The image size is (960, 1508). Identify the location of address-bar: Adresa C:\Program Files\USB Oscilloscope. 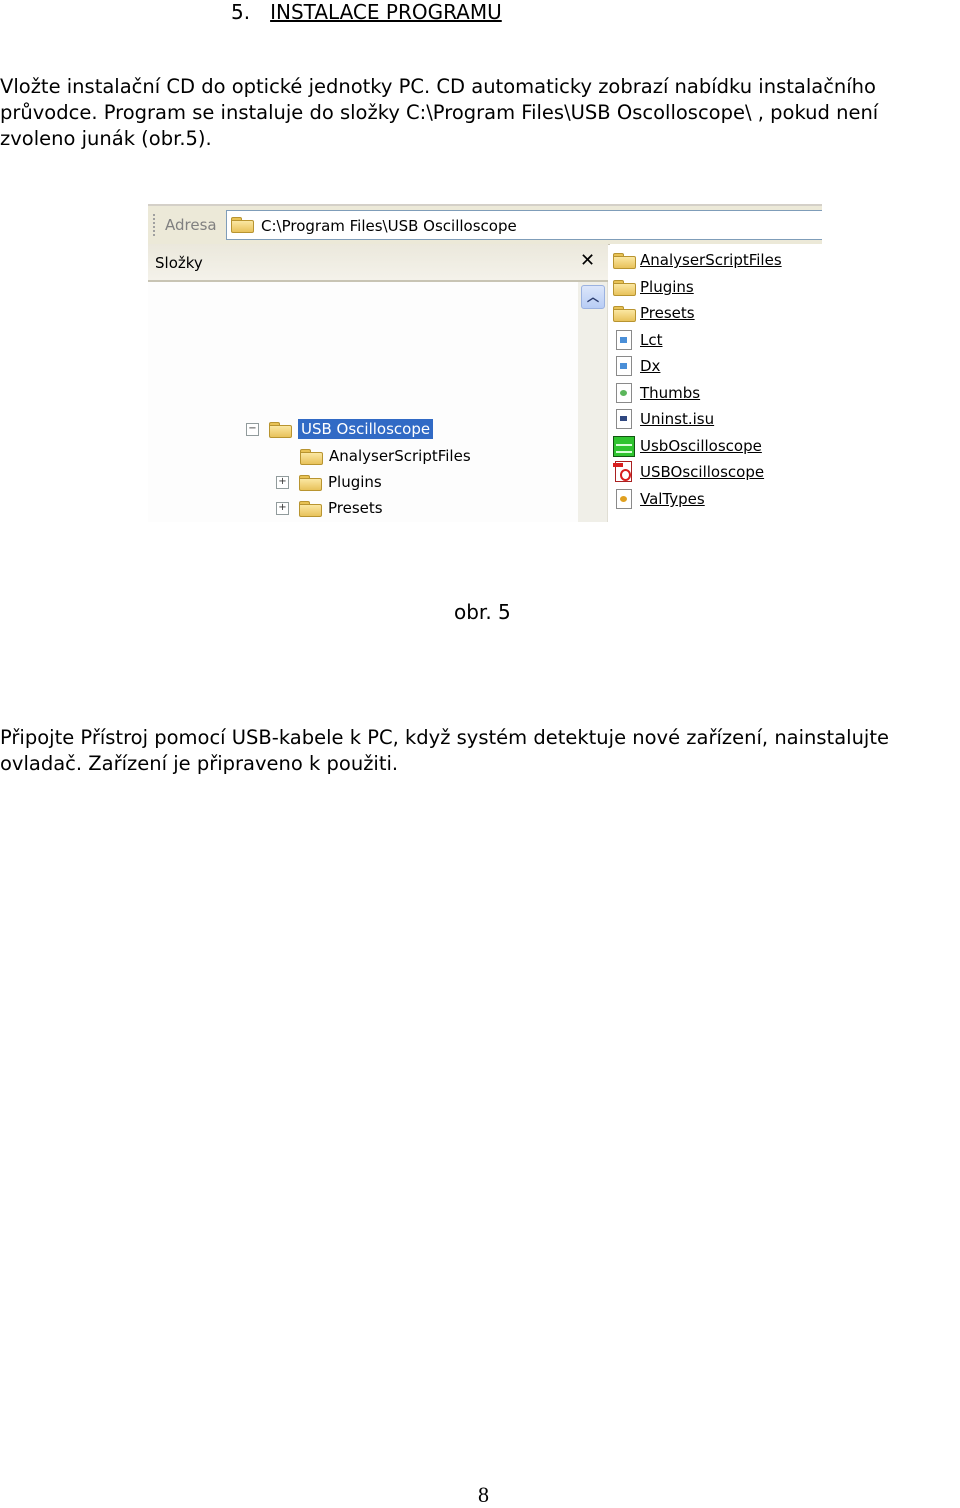
(485, 224).